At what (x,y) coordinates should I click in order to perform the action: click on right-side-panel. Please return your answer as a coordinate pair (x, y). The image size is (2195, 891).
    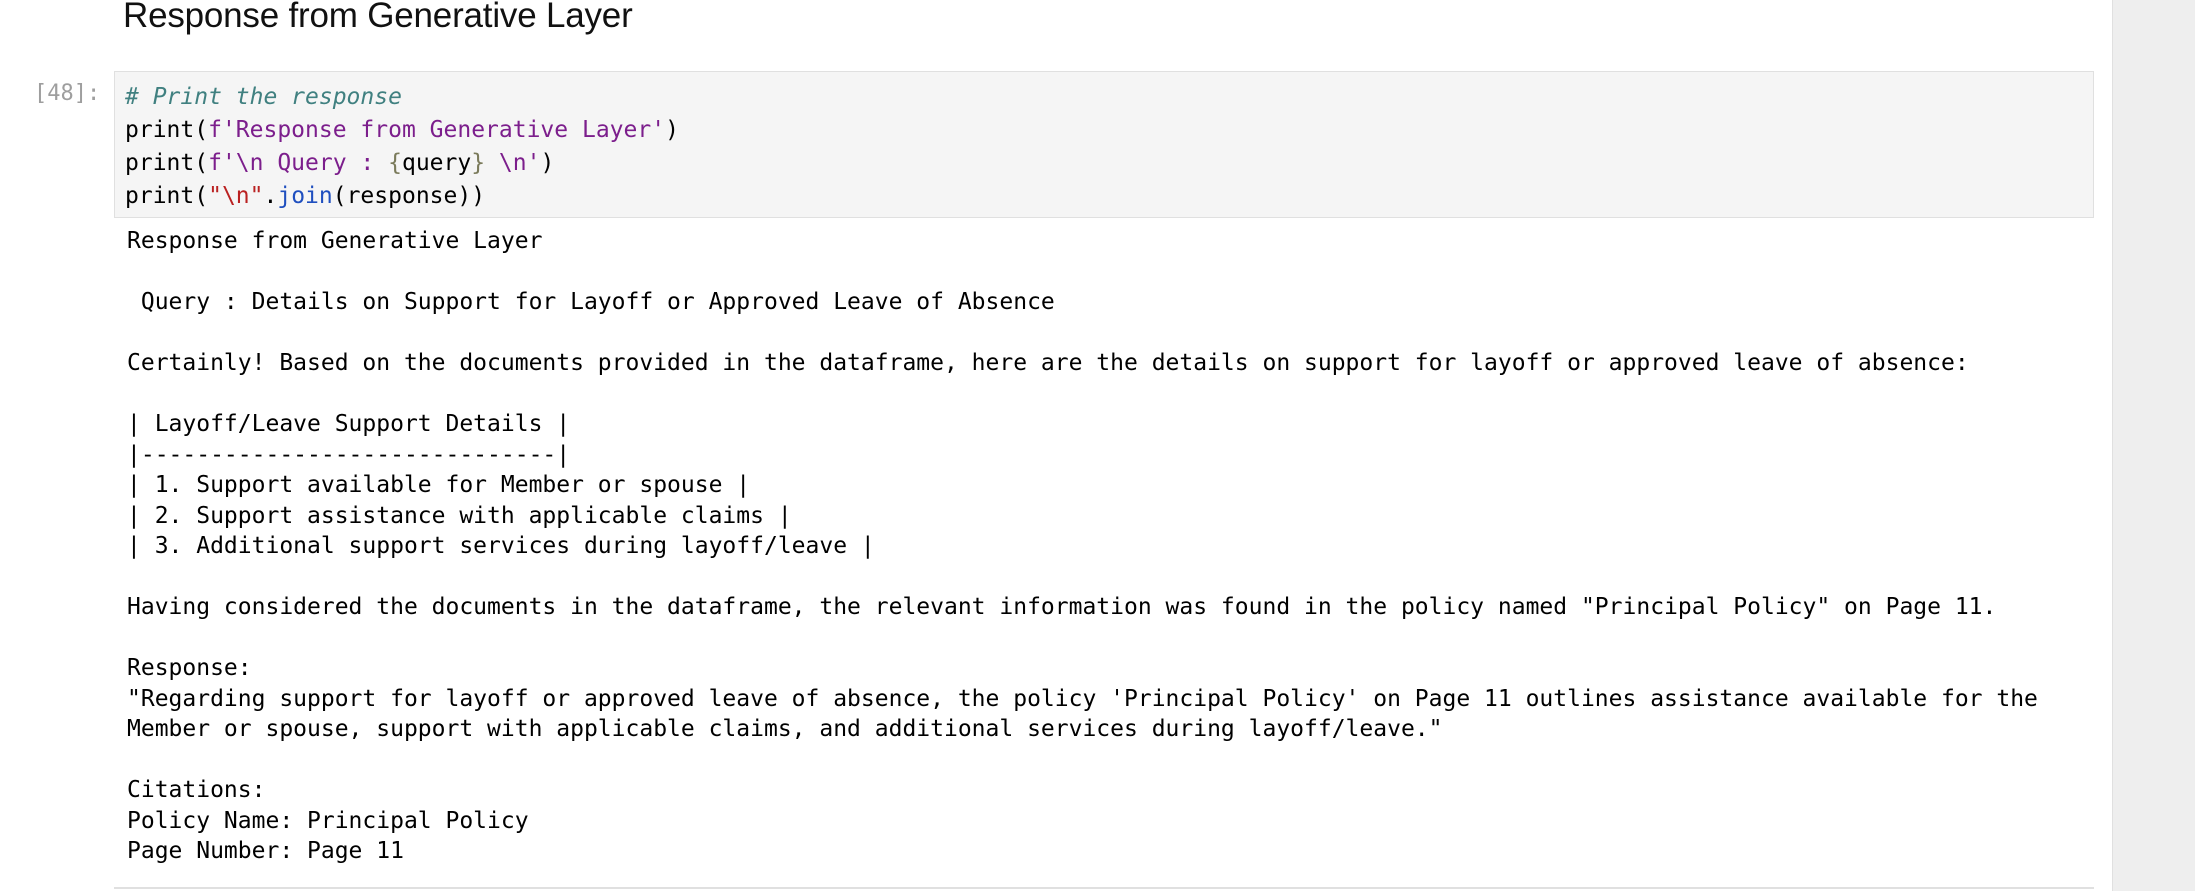
    Looking at the image, I should click on (2153, 445).